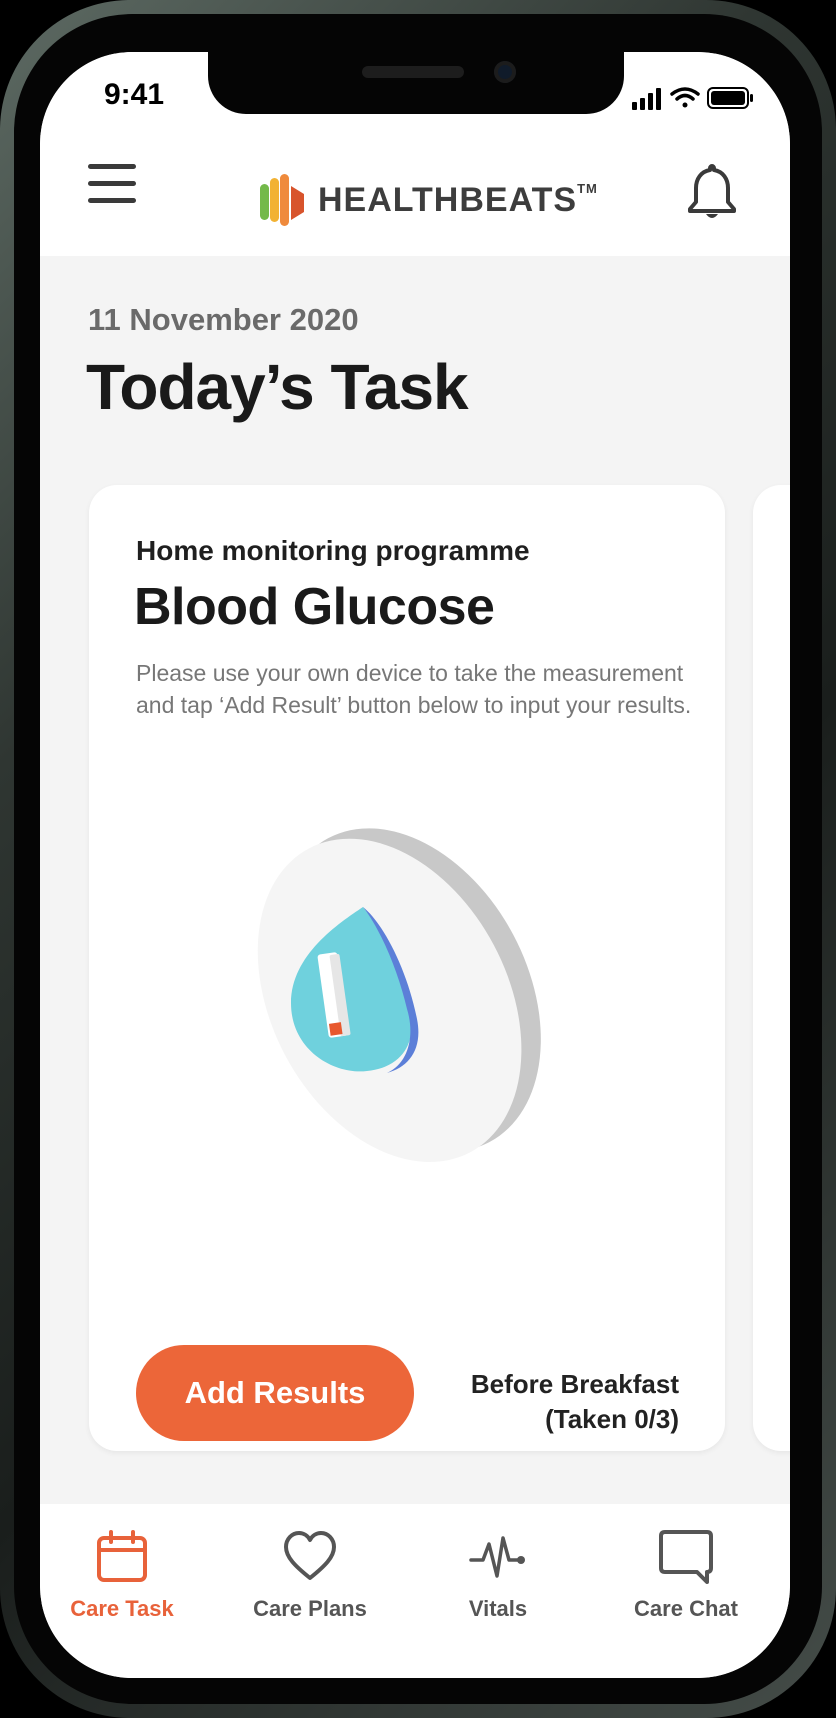 The height and width of the screenshot is (1718, 836). I want to click on logo-trademark: TM, so click(587, 188).